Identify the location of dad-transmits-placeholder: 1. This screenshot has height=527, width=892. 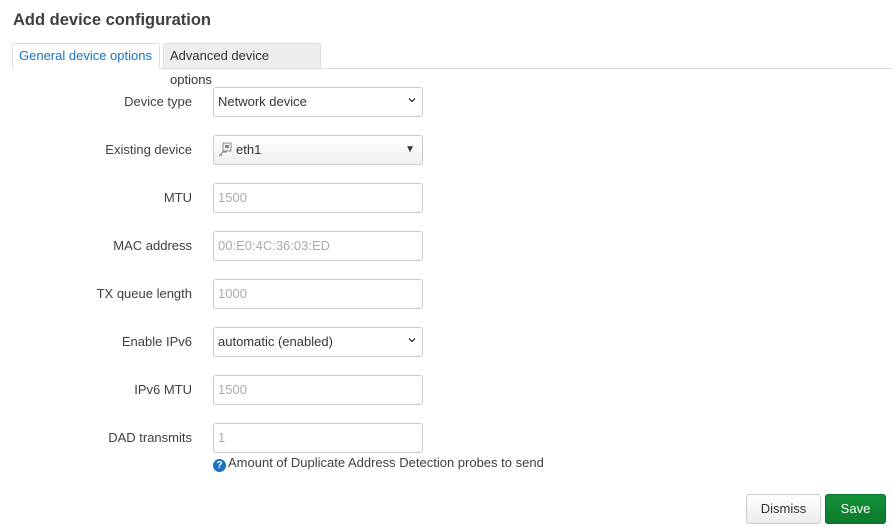
(222, 437).